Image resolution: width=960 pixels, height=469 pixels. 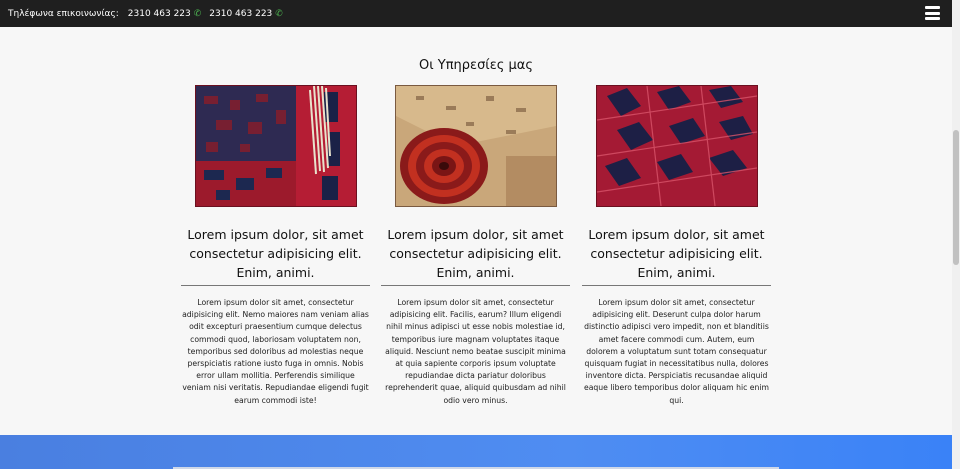 I want to click on phone-number-1-text: 2310 463 223, so click(x=159, y=13).